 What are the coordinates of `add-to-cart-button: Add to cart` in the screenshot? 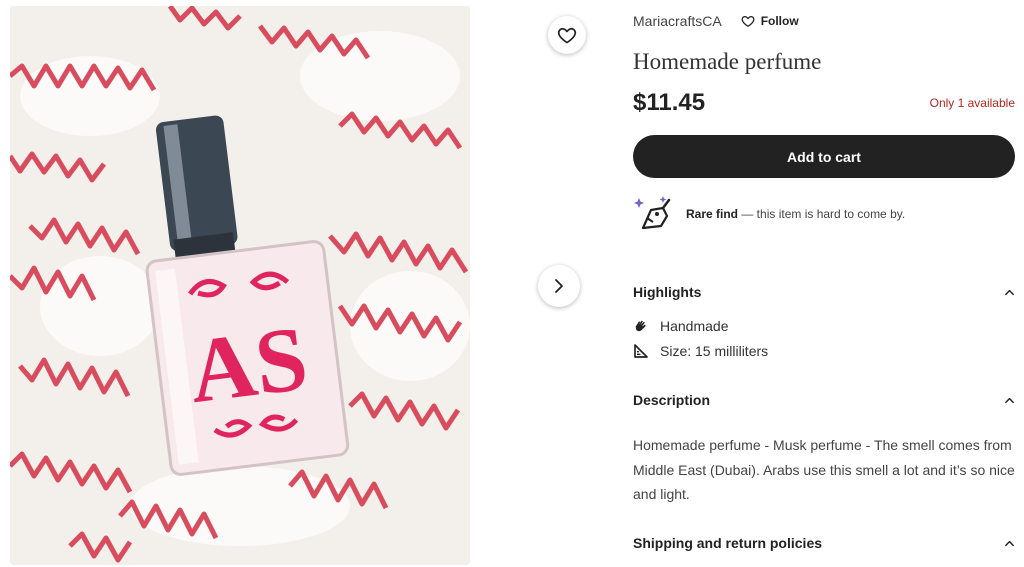 It's located at (824, 156).